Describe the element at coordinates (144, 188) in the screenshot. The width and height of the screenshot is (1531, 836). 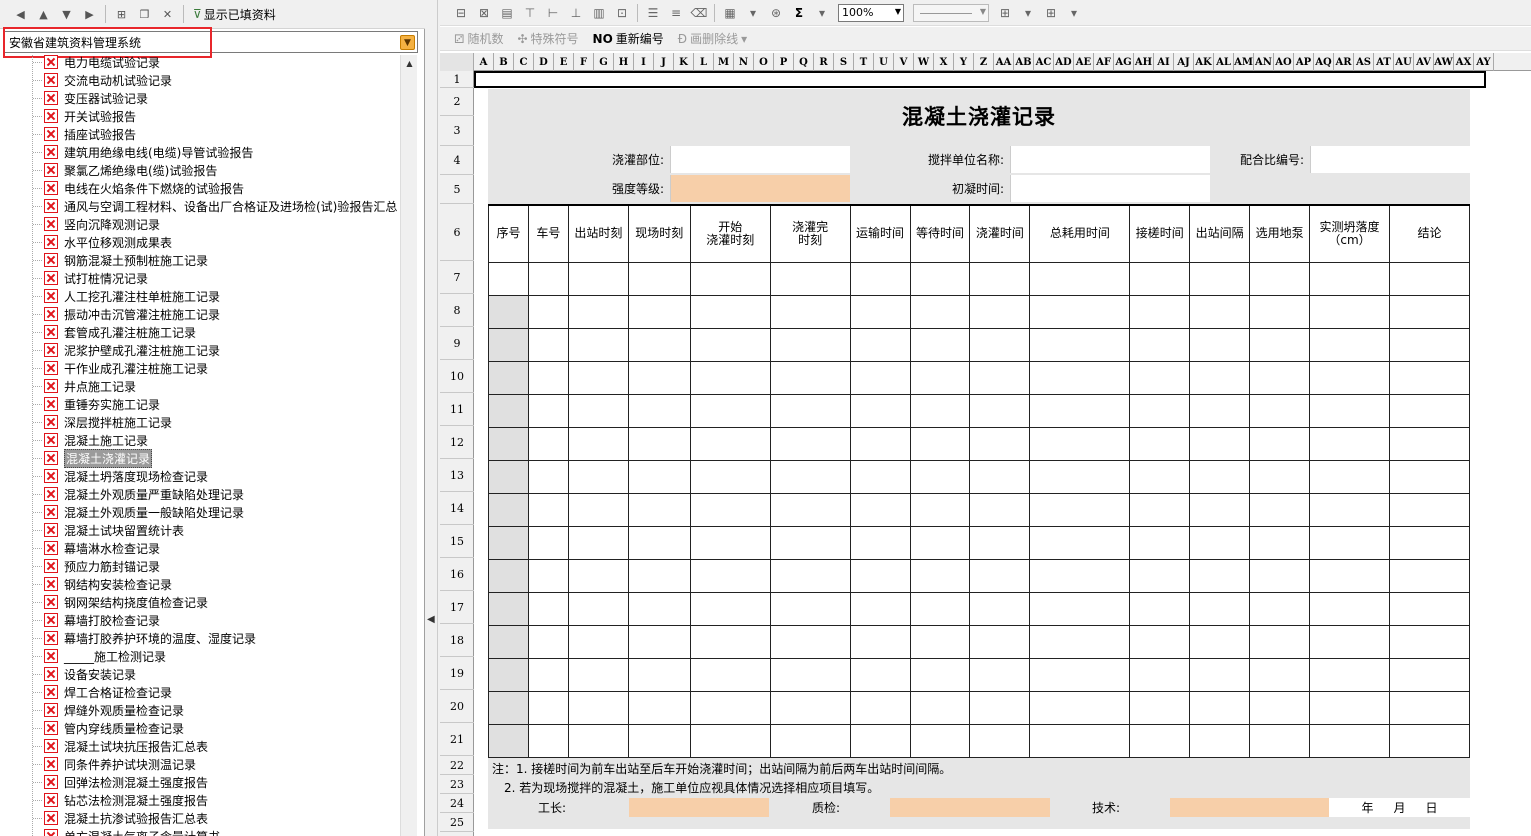
I see `tree-item: 电线在火焰条件下燃烧的试验报告` at that location.